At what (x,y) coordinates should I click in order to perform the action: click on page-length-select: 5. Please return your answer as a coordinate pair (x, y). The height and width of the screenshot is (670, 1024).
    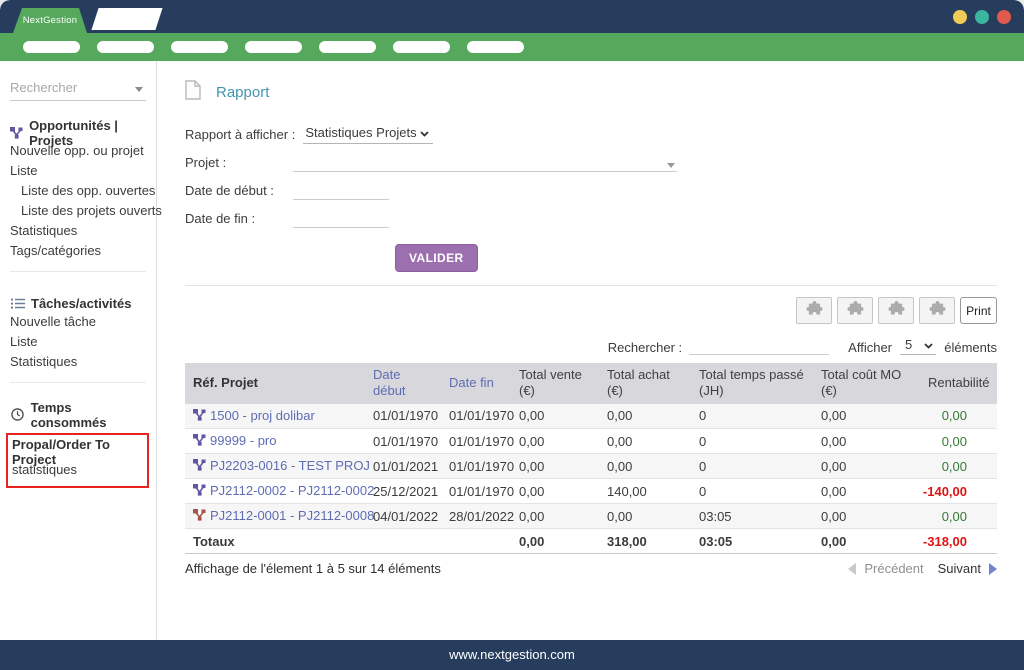
    Looking at the image, I should click on (918, 346).